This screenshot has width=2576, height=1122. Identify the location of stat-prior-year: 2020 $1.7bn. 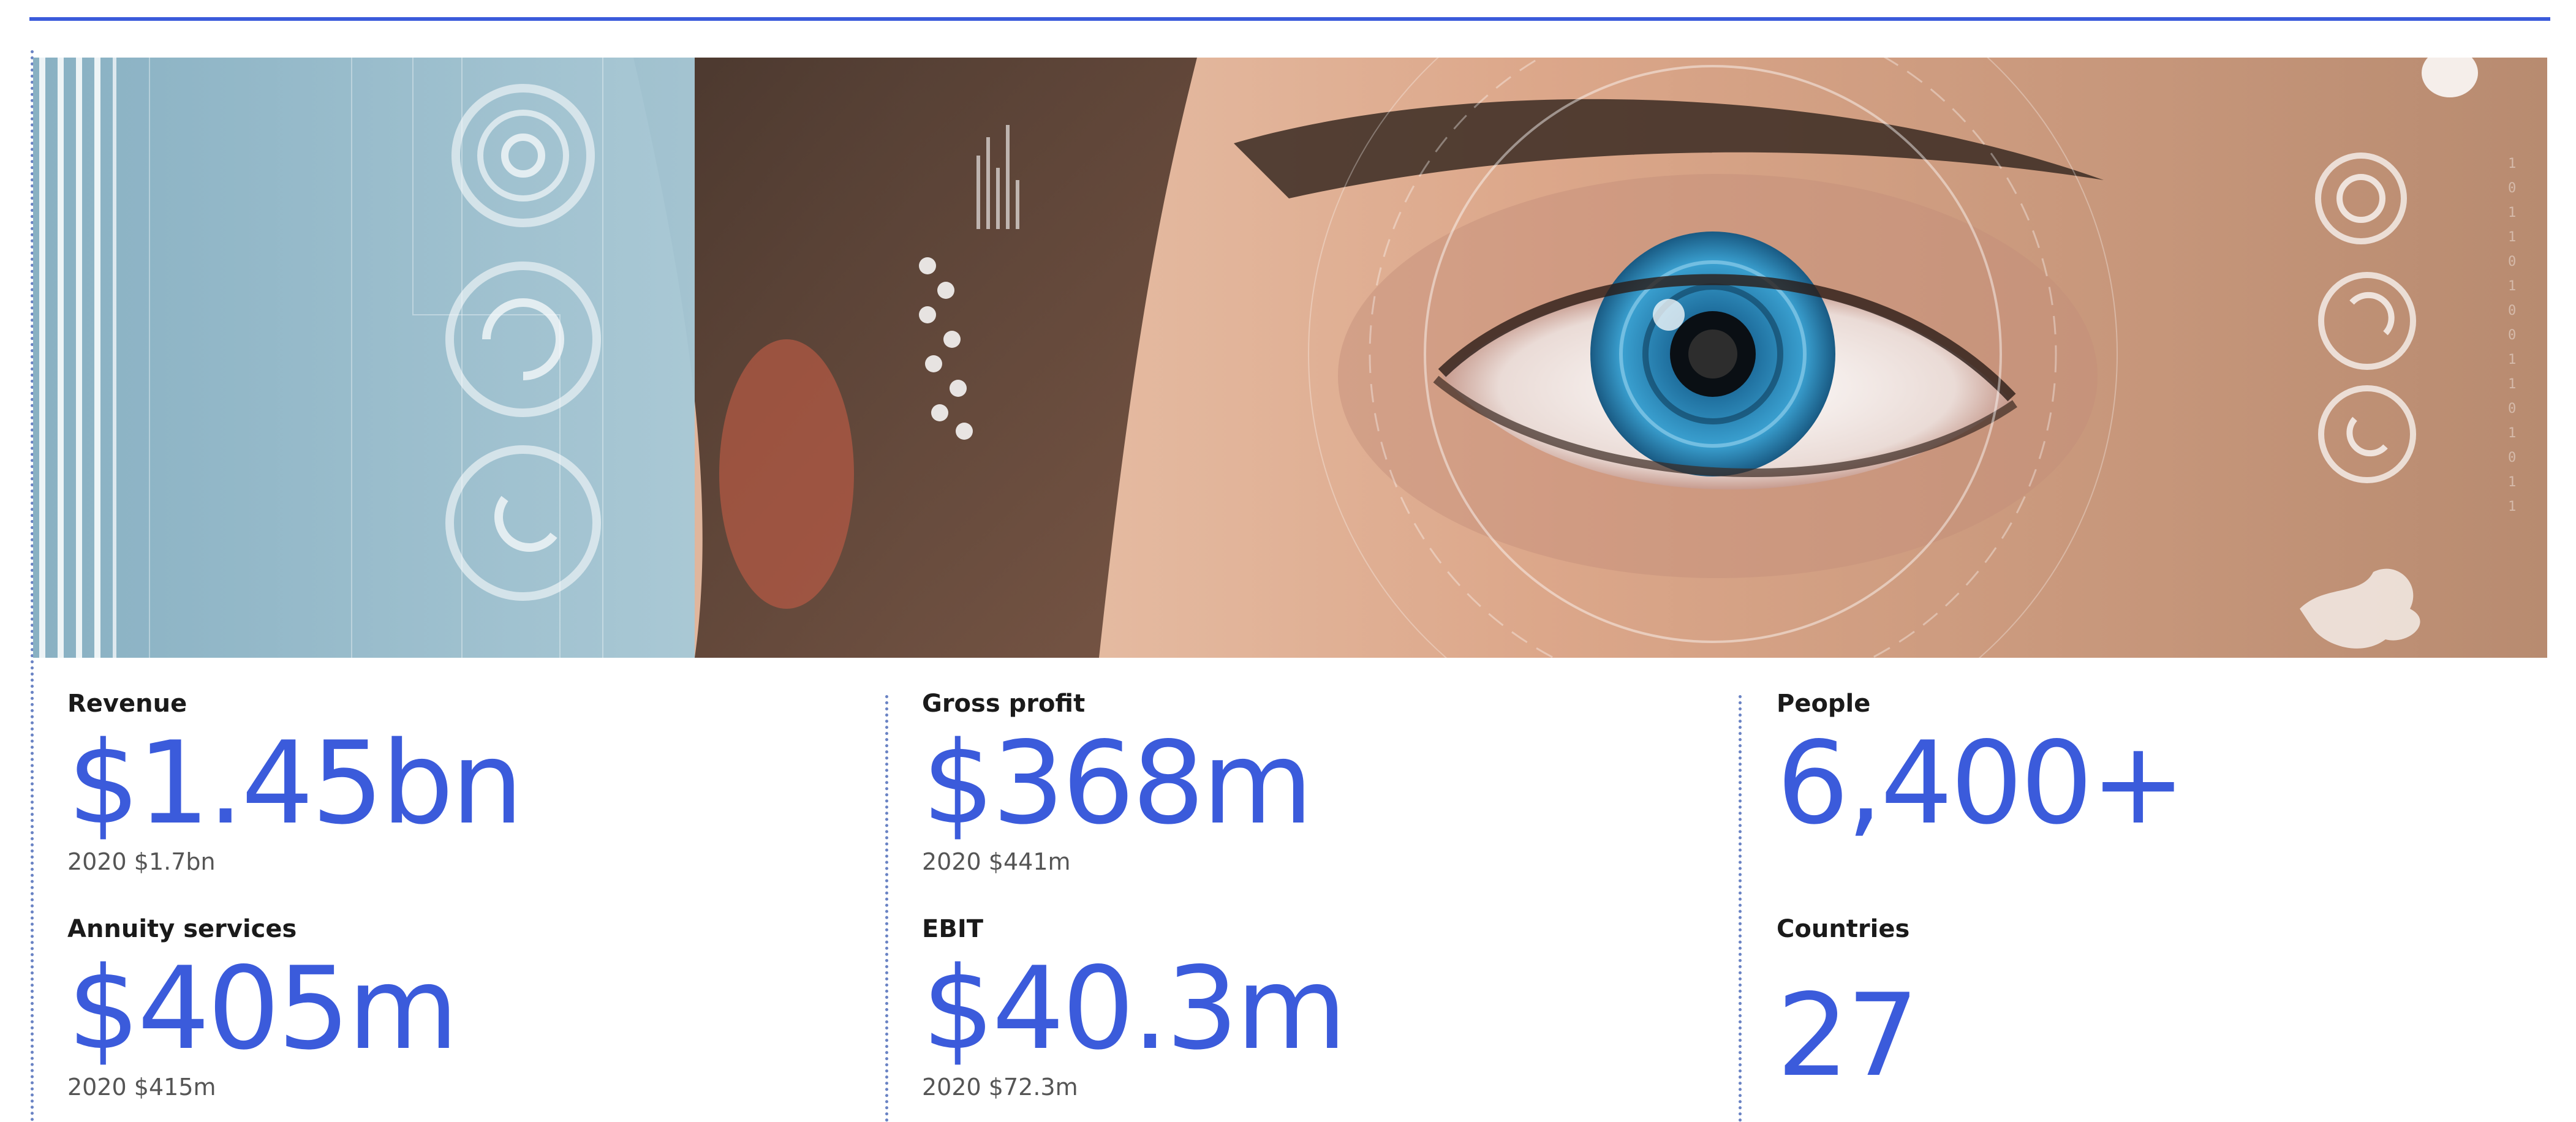
(141, 861).